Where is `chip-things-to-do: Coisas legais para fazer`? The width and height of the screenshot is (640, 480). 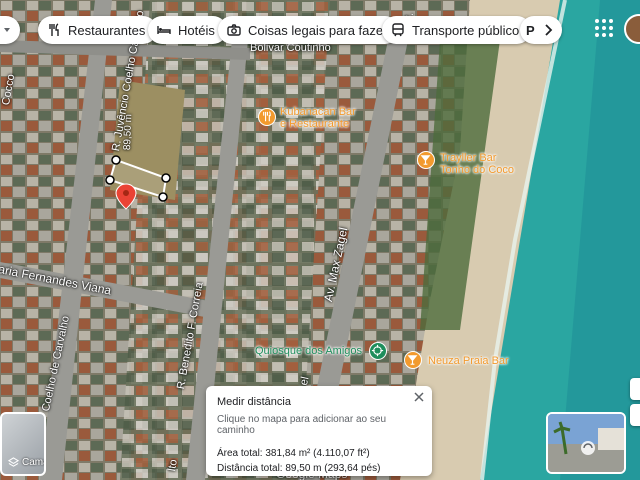
chip-things-to-do: Coisas legais para fazer is located at coordinates (309, 30).